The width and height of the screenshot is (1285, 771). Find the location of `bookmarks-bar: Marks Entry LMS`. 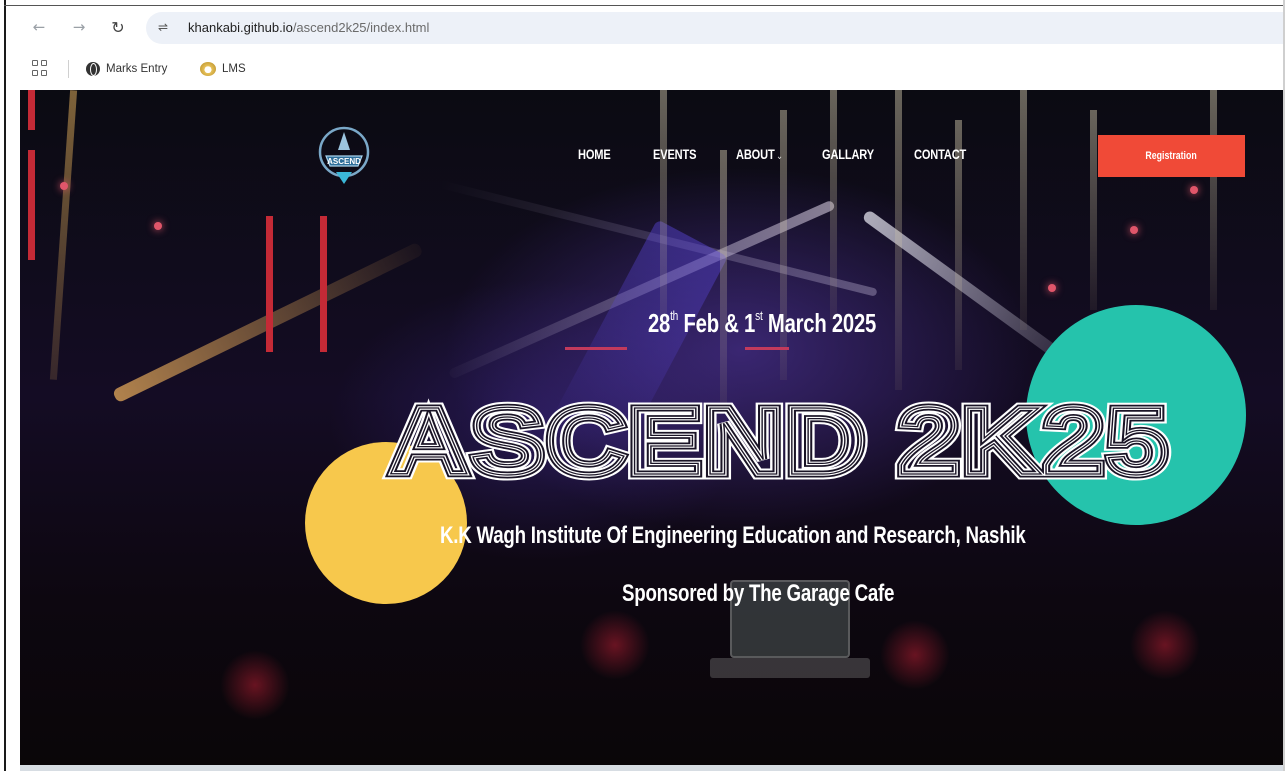

bookmarks-bar: Marks Entry LMS is located at coordinates (645, 70).